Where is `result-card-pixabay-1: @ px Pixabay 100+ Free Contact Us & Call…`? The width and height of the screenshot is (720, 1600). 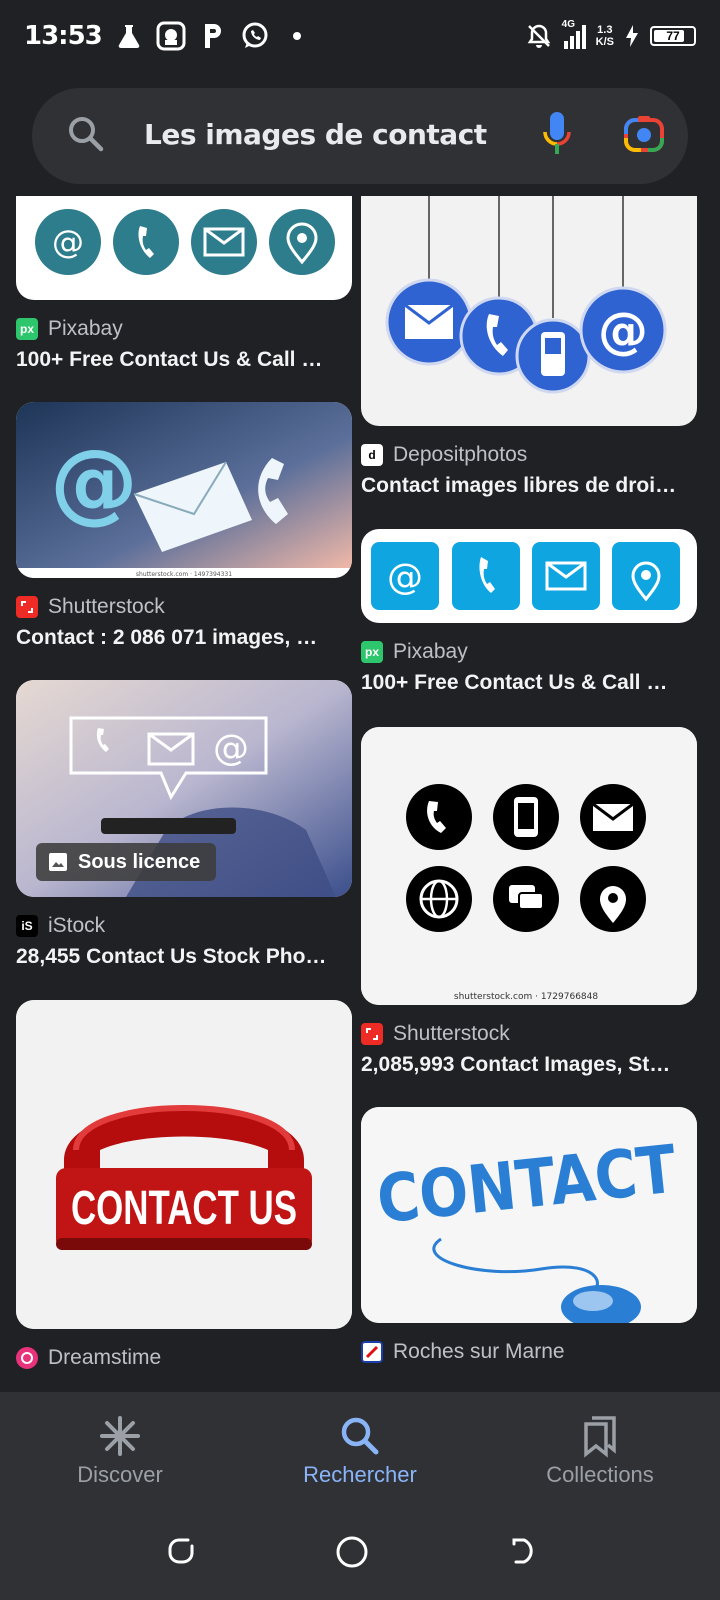 result-card-pixabay-1: @ px Pixabay 100+ Free Contact Us & Call… is located at coordinates (184, 284).